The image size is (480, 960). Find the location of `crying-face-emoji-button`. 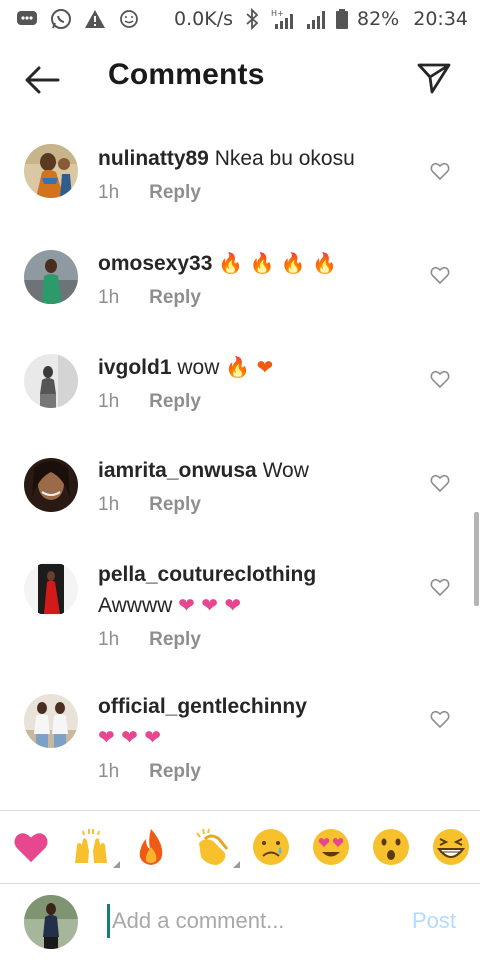

crying-face-emoji-button is located at coordinates (271, 847).